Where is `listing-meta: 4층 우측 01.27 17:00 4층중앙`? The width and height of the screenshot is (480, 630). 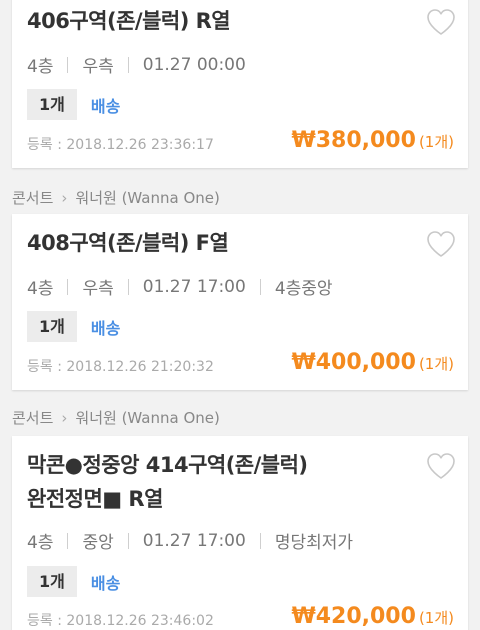
listing-meta: 4층 우측 01.27 17:00 4층중앙 is located at coordinates (180, 287).